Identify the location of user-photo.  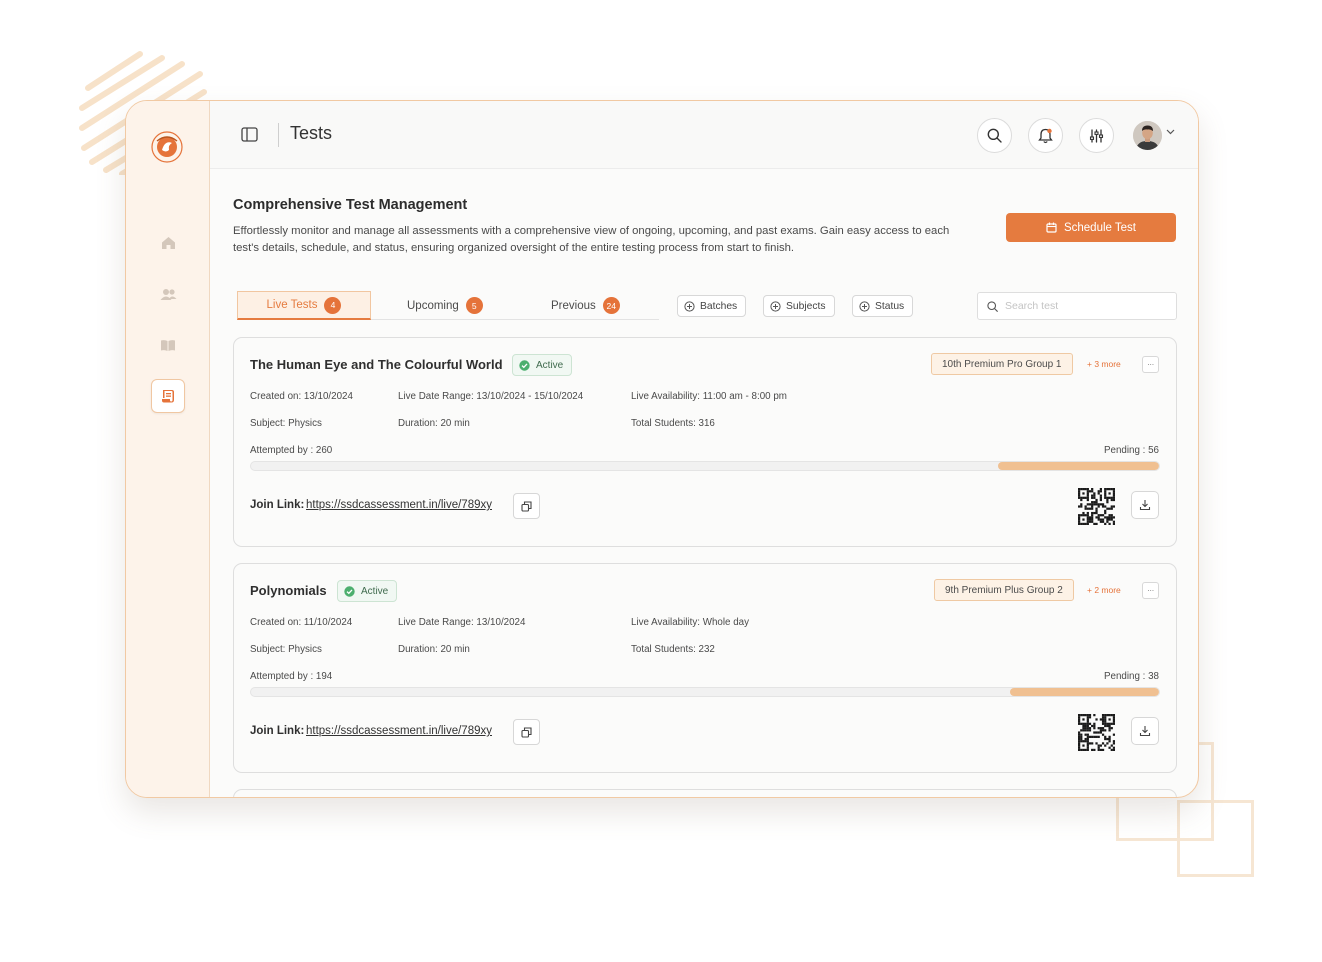
(1147, 135).